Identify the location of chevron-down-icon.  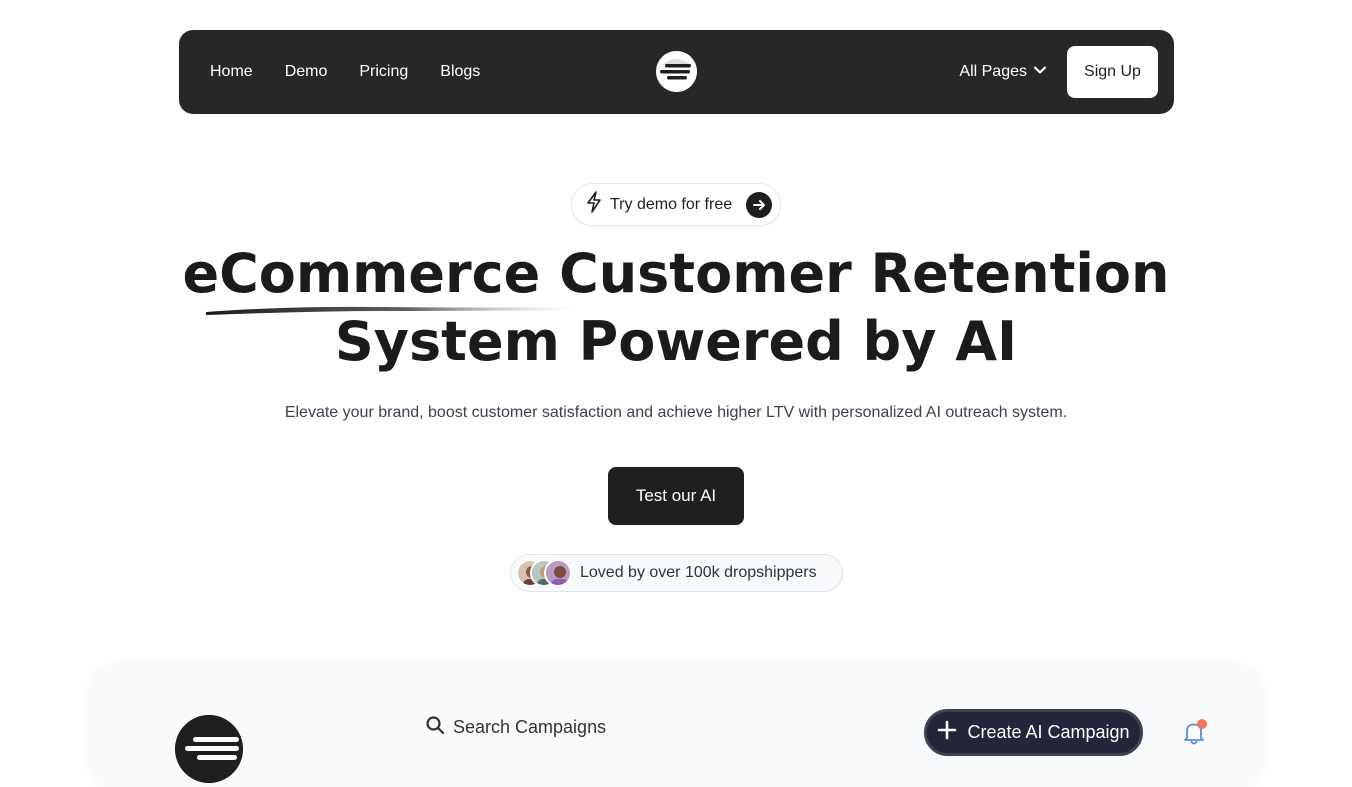
(1040, 72).